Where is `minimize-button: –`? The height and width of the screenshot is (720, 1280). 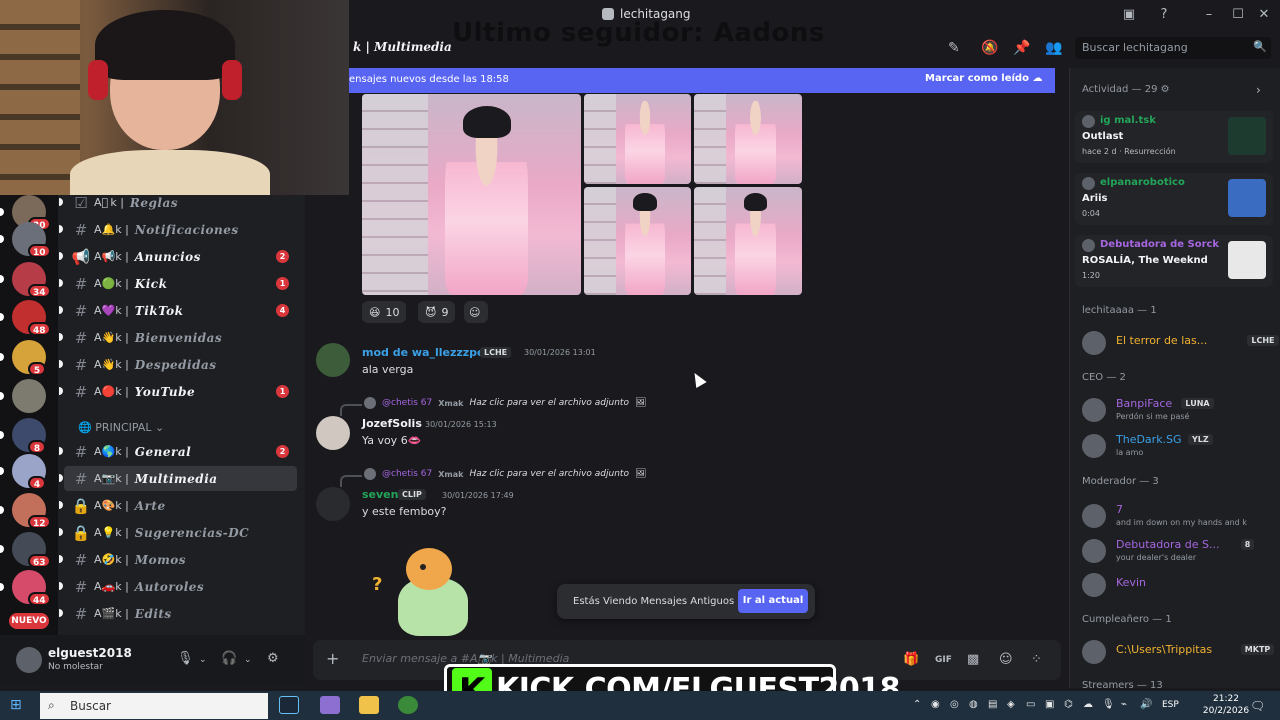
minimize-button: – is located at coordinates (1209, 15).